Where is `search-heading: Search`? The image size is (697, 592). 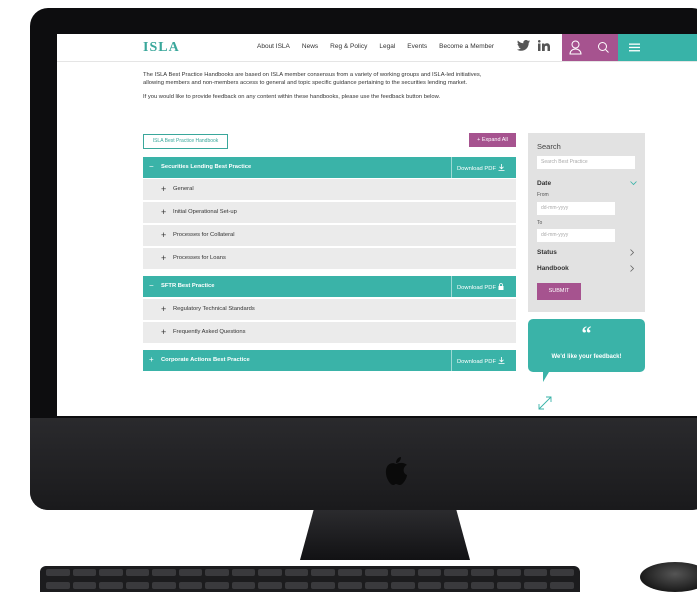 search-heading: Search is located at coordinates (549, 146).